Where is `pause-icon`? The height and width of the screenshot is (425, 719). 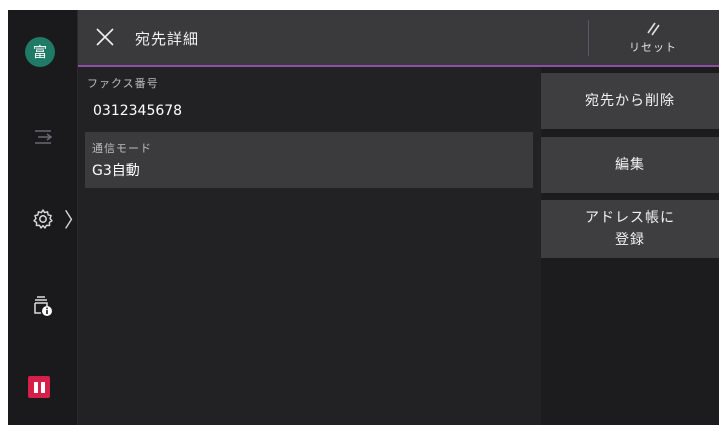 pause-icon is located at coordinates (39, 387).